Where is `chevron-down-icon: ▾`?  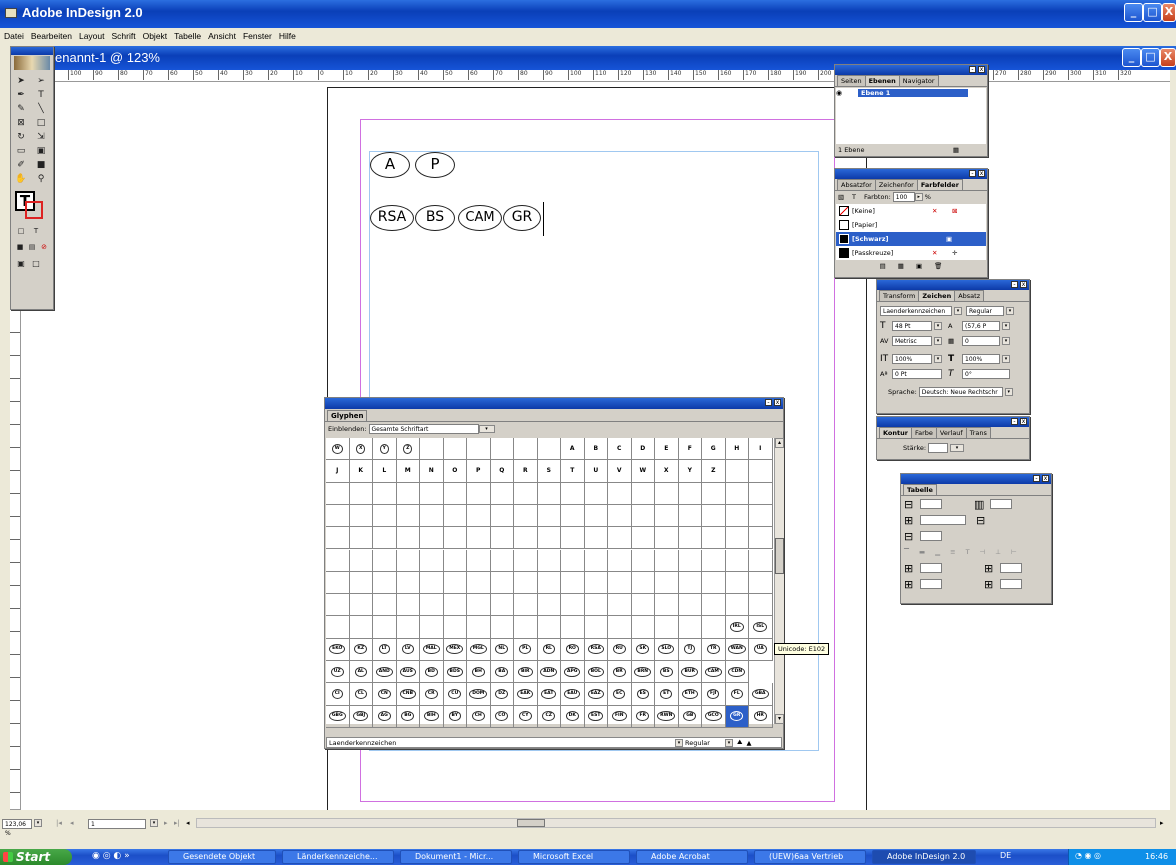
chevron-down-icon: ▾ is located at coordinates (938, 326).